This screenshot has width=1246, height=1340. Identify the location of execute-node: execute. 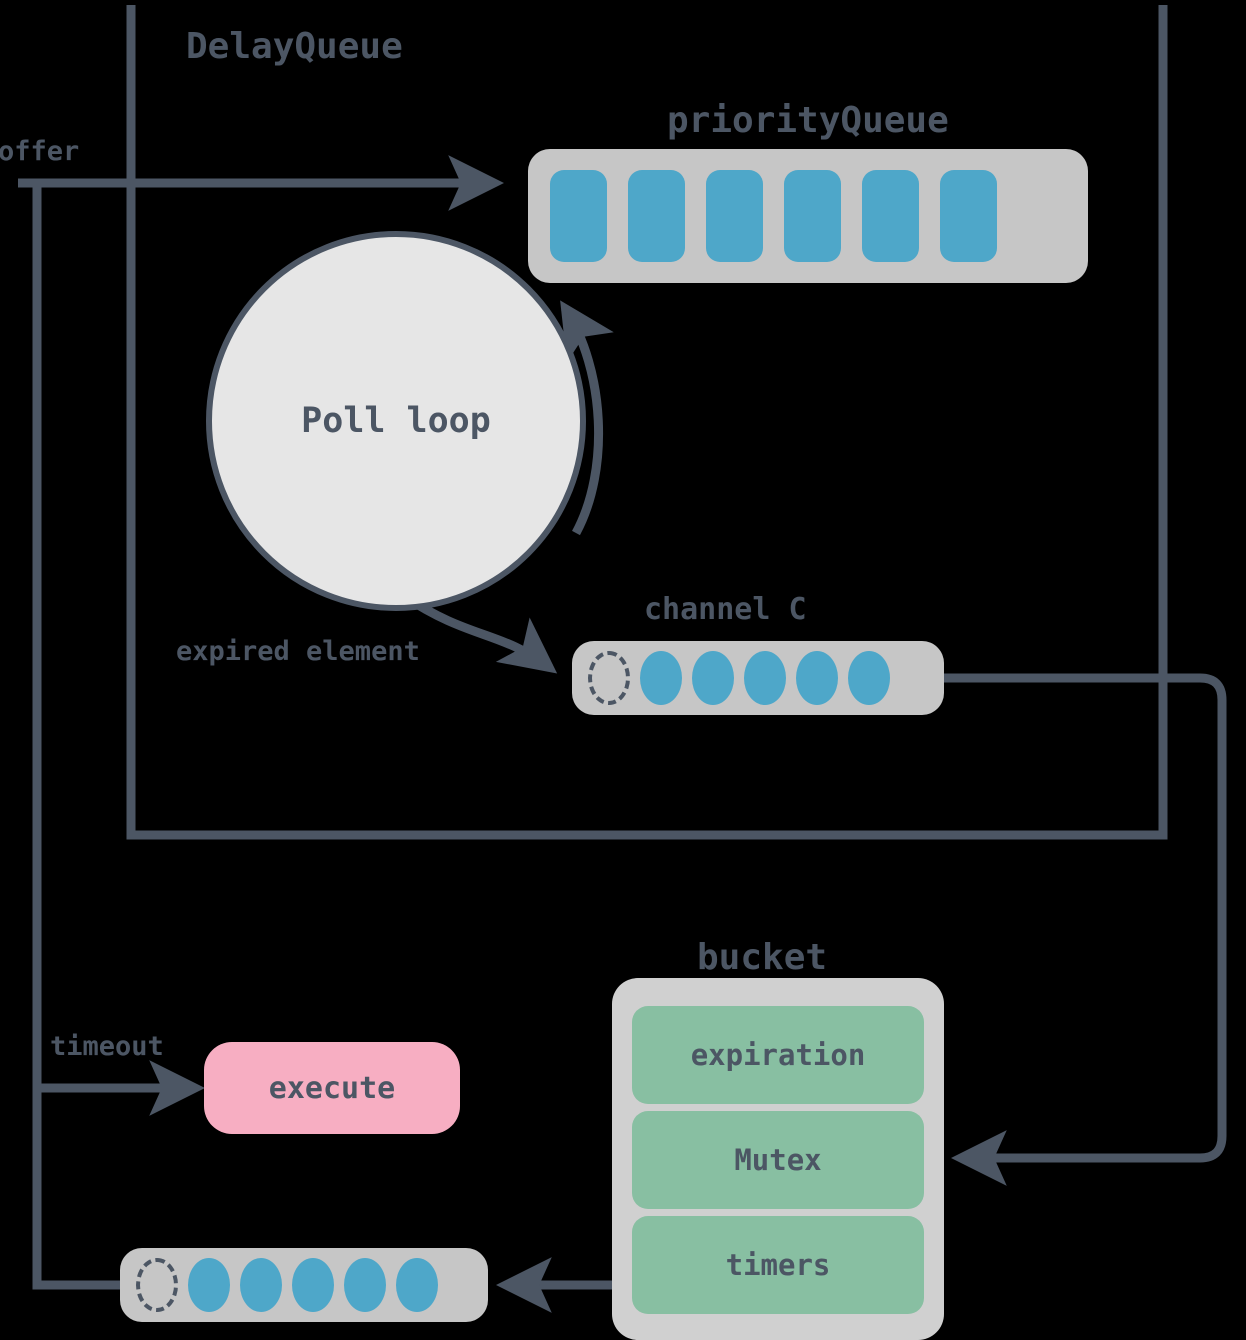
(332, 1088).